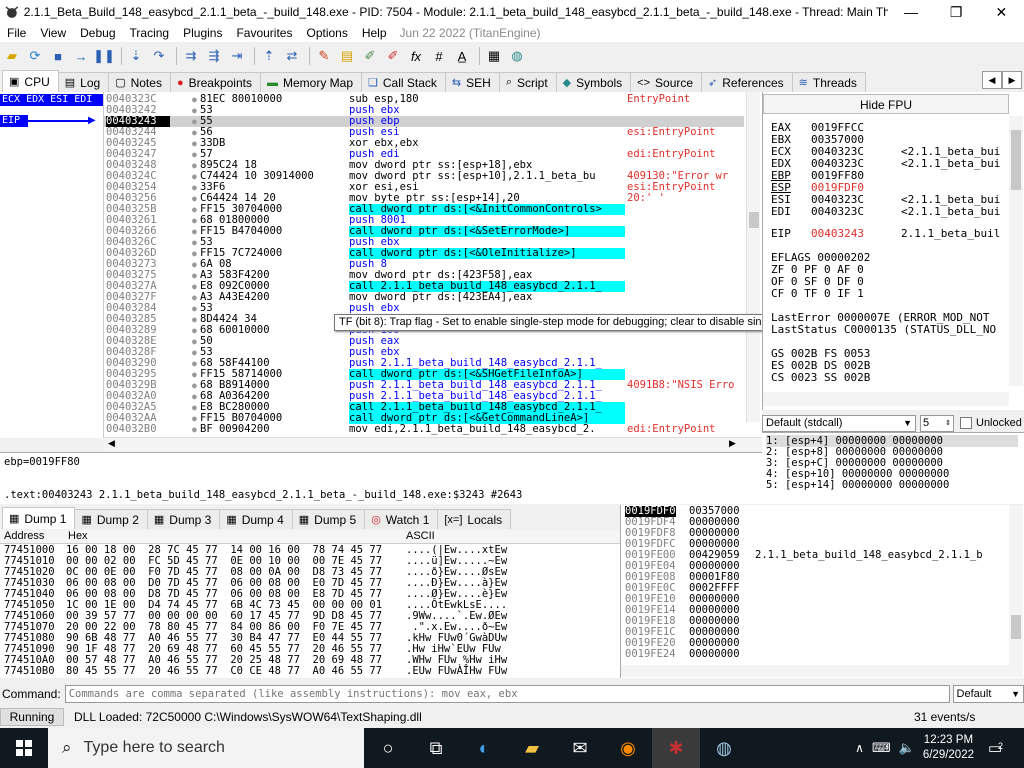  What do you see at coordinates (462, 56) in the screenshot?
I see `font-icon: A̲` at bounding box center [462, 56].